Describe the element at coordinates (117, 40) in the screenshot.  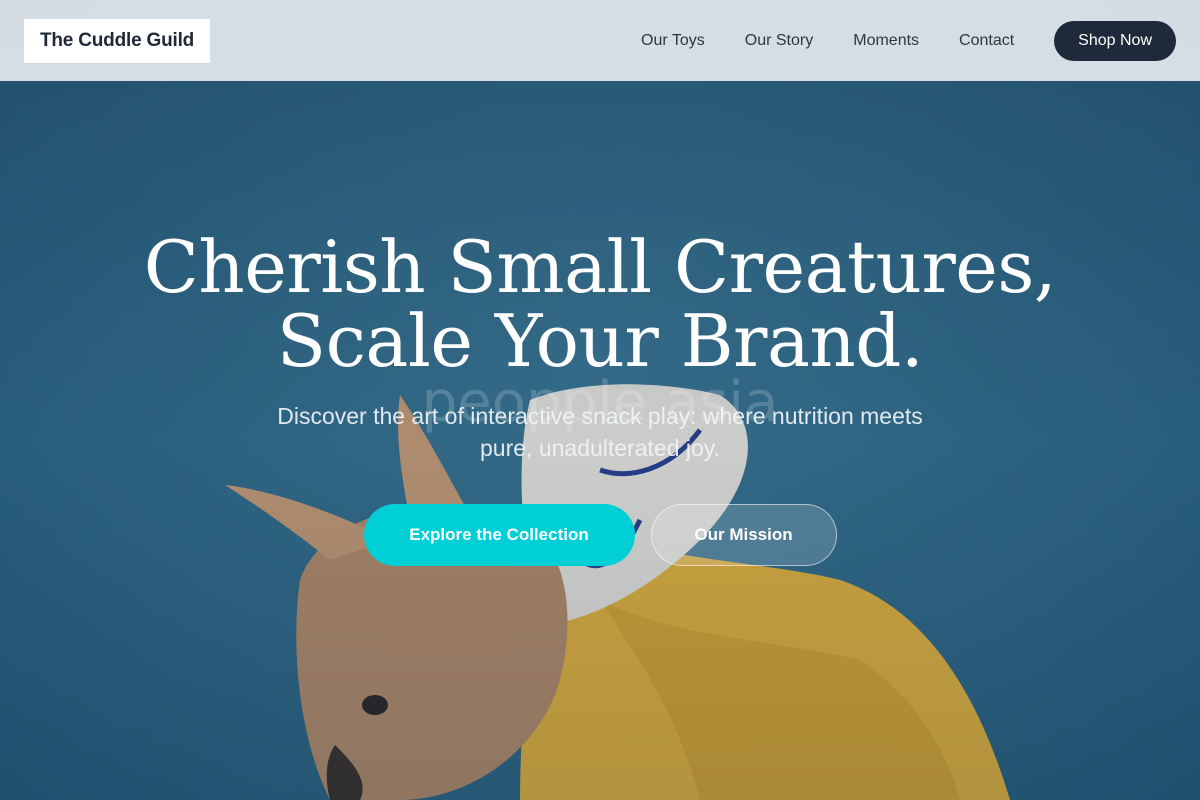
I see `brand-logo: The Cuddle Guild` at that location.